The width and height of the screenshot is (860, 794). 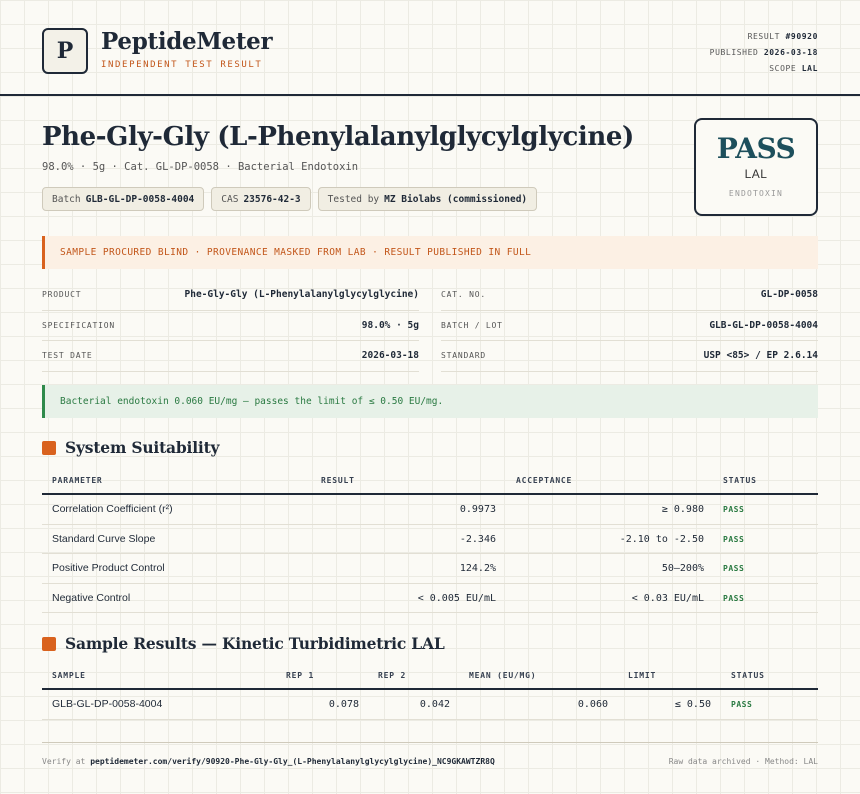 What do you see at coordinates (123, 199) in the screenshot?
I see `chip-batch: Batch GLB-GL-DP-0058-4004` at bounding box center [123, 199].